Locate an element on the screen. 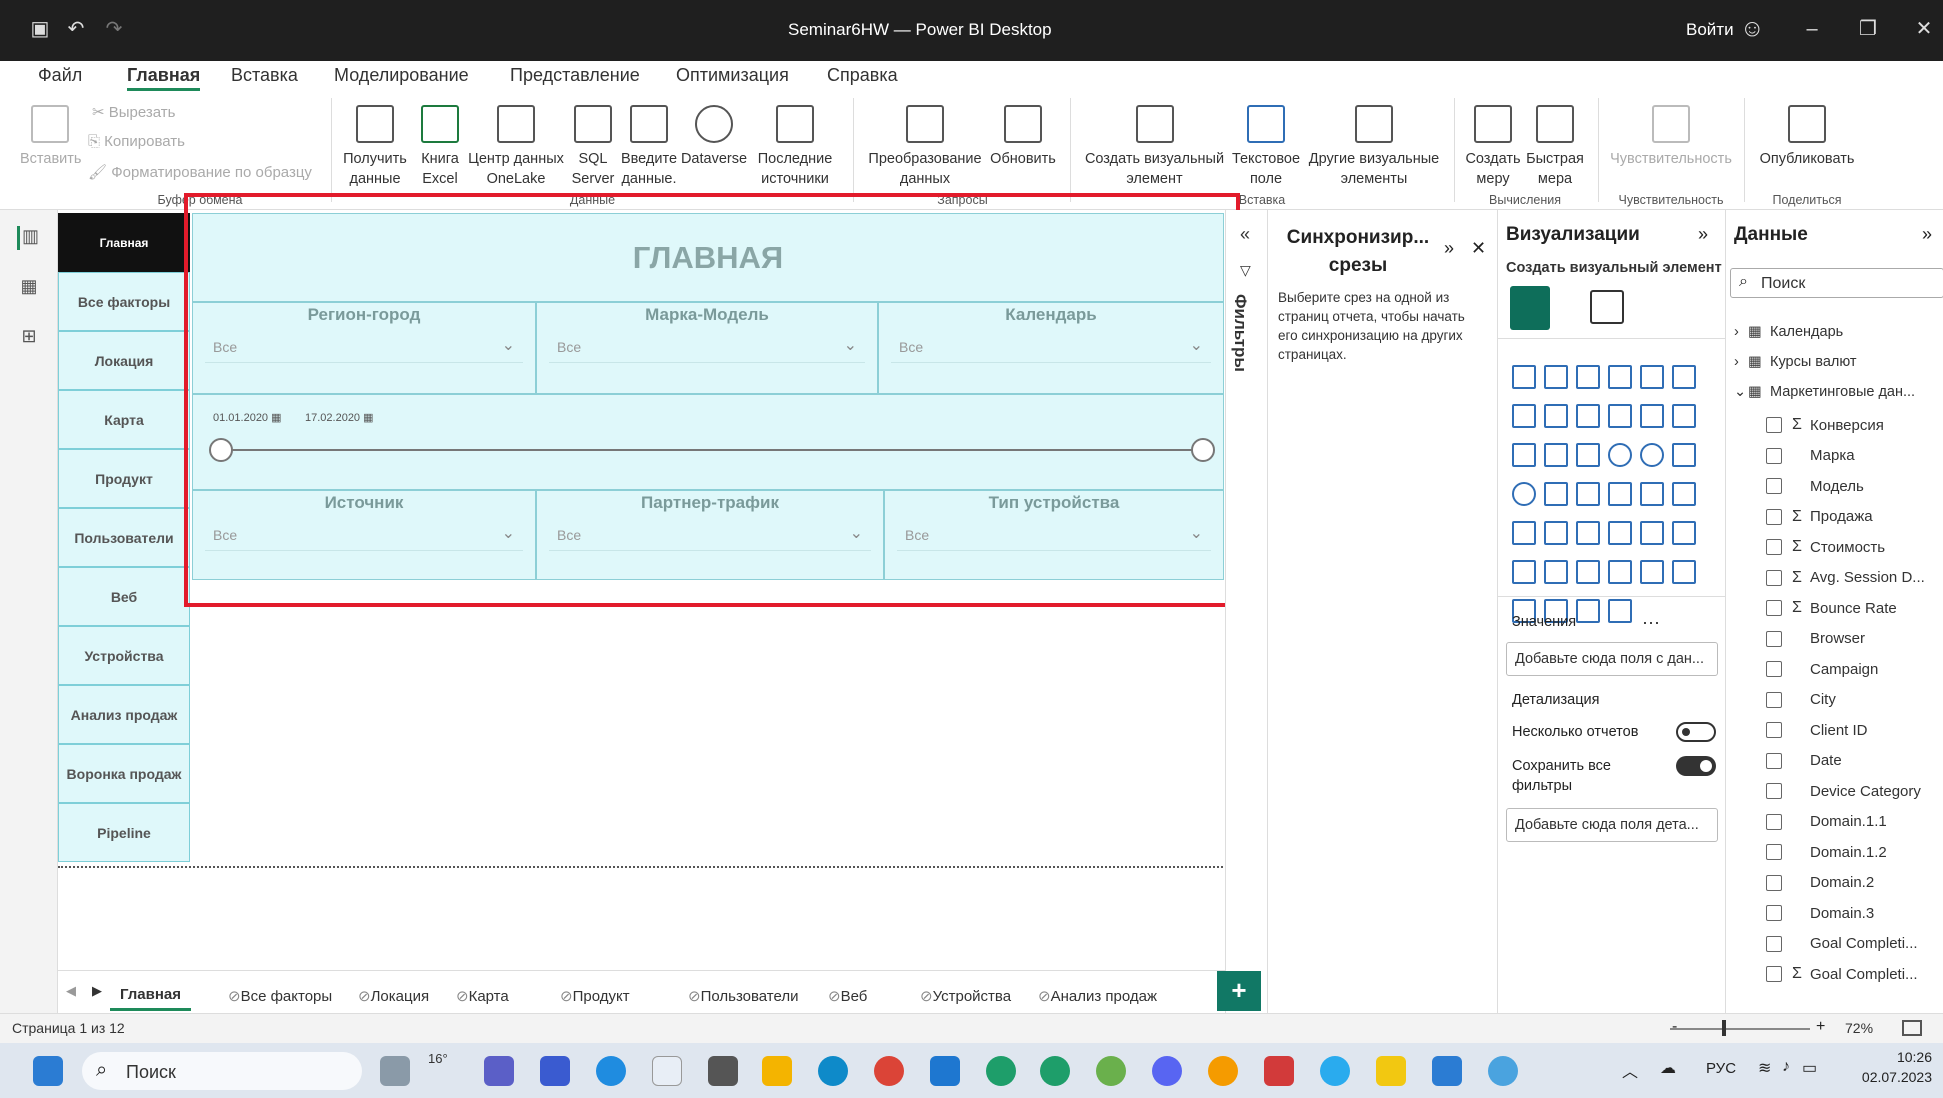 This screenshot has height=1098, width=1943. scatter-icon is located at coordinates (1588, 455).